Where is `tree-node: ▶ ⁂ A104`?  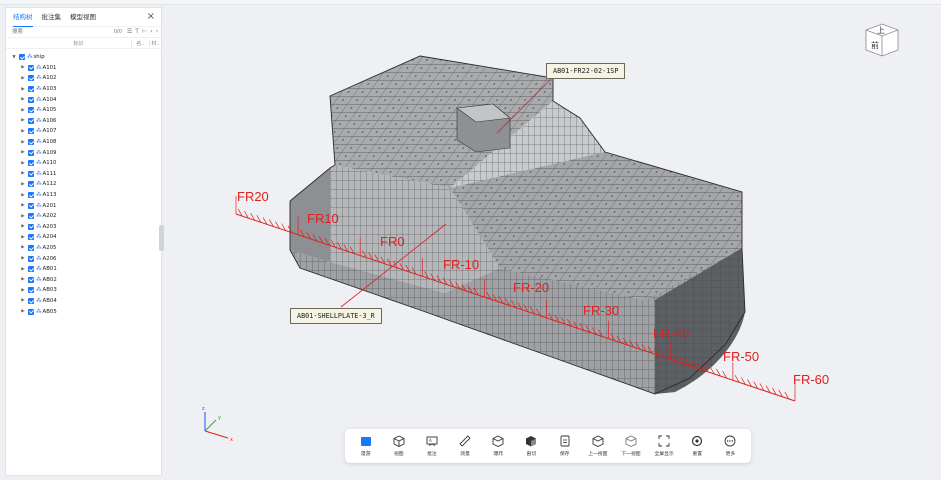 tree-node: ▶ ⁂ A104 is located at coordinates (83, 99).